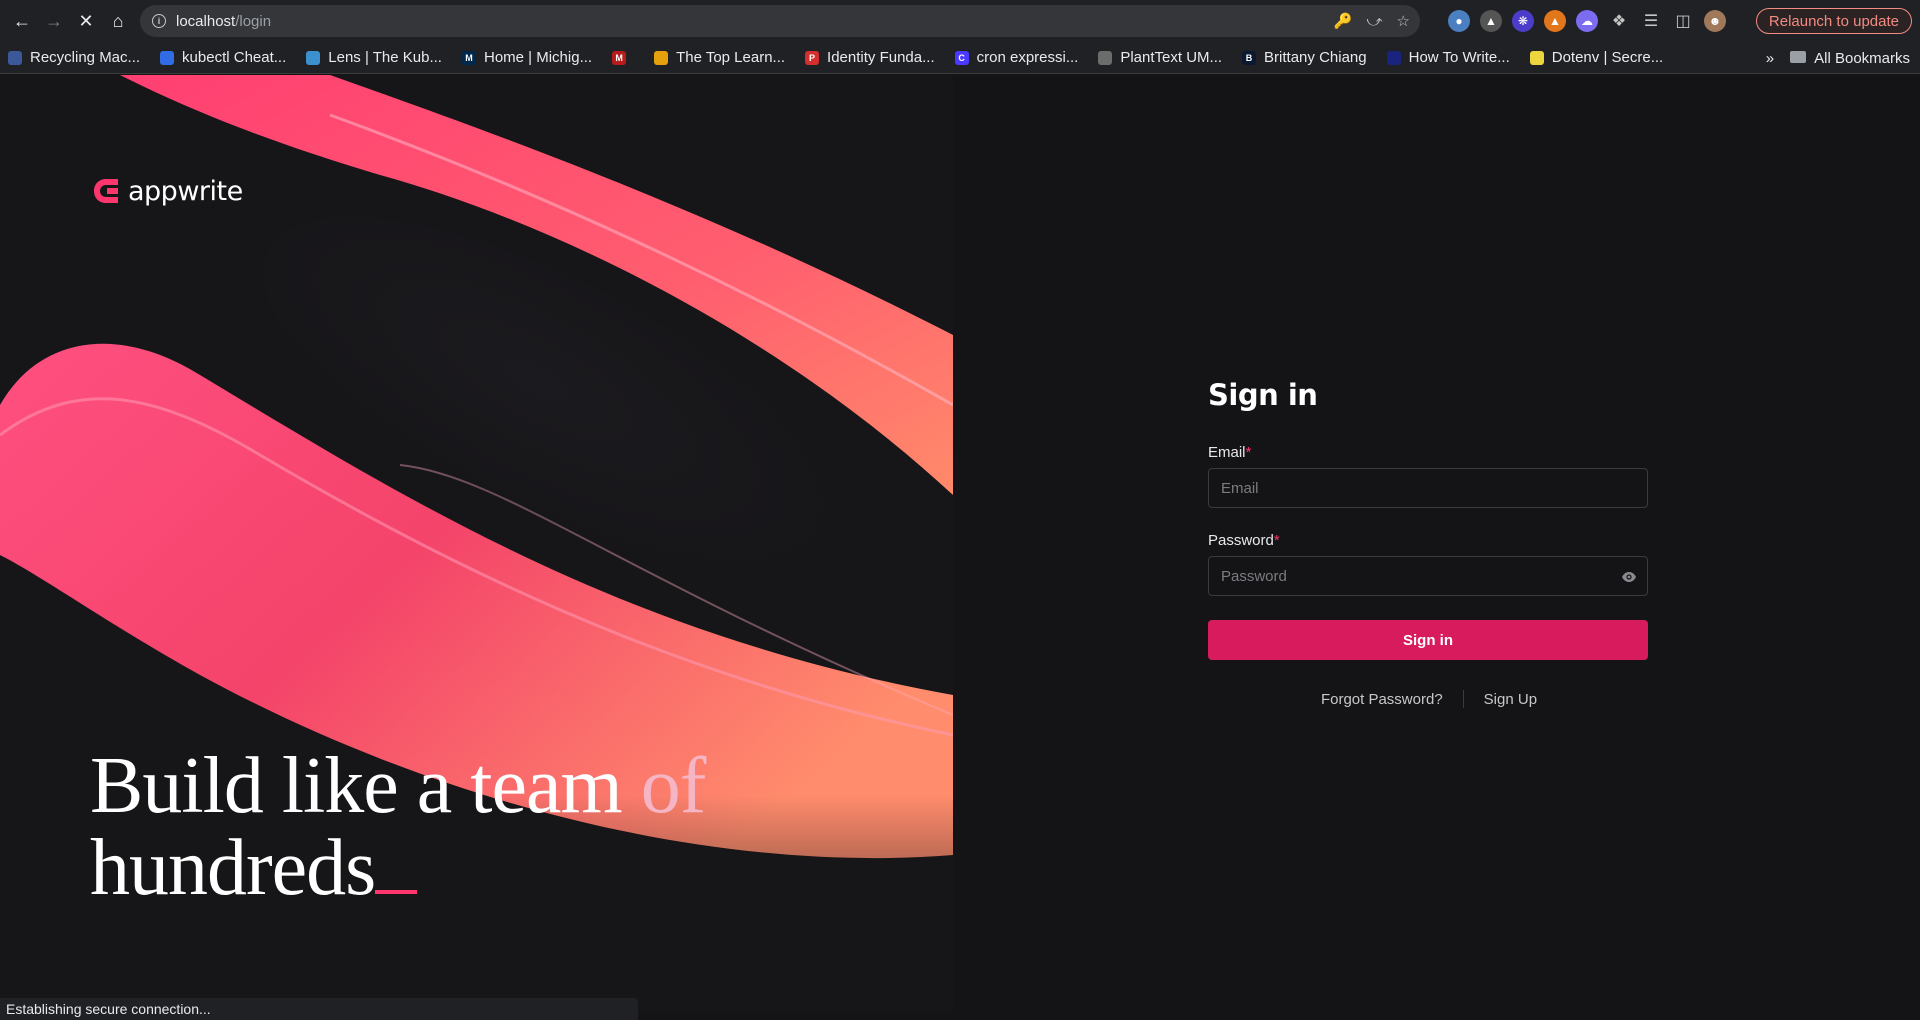 The height and width of the screenshot is (1020, 1920). What do you see at coordinates (780, 21) in the screenshot?
I see `address-bar: i localhost/login 🔑 ⤻ ☆` at bounding box center [780, 21].